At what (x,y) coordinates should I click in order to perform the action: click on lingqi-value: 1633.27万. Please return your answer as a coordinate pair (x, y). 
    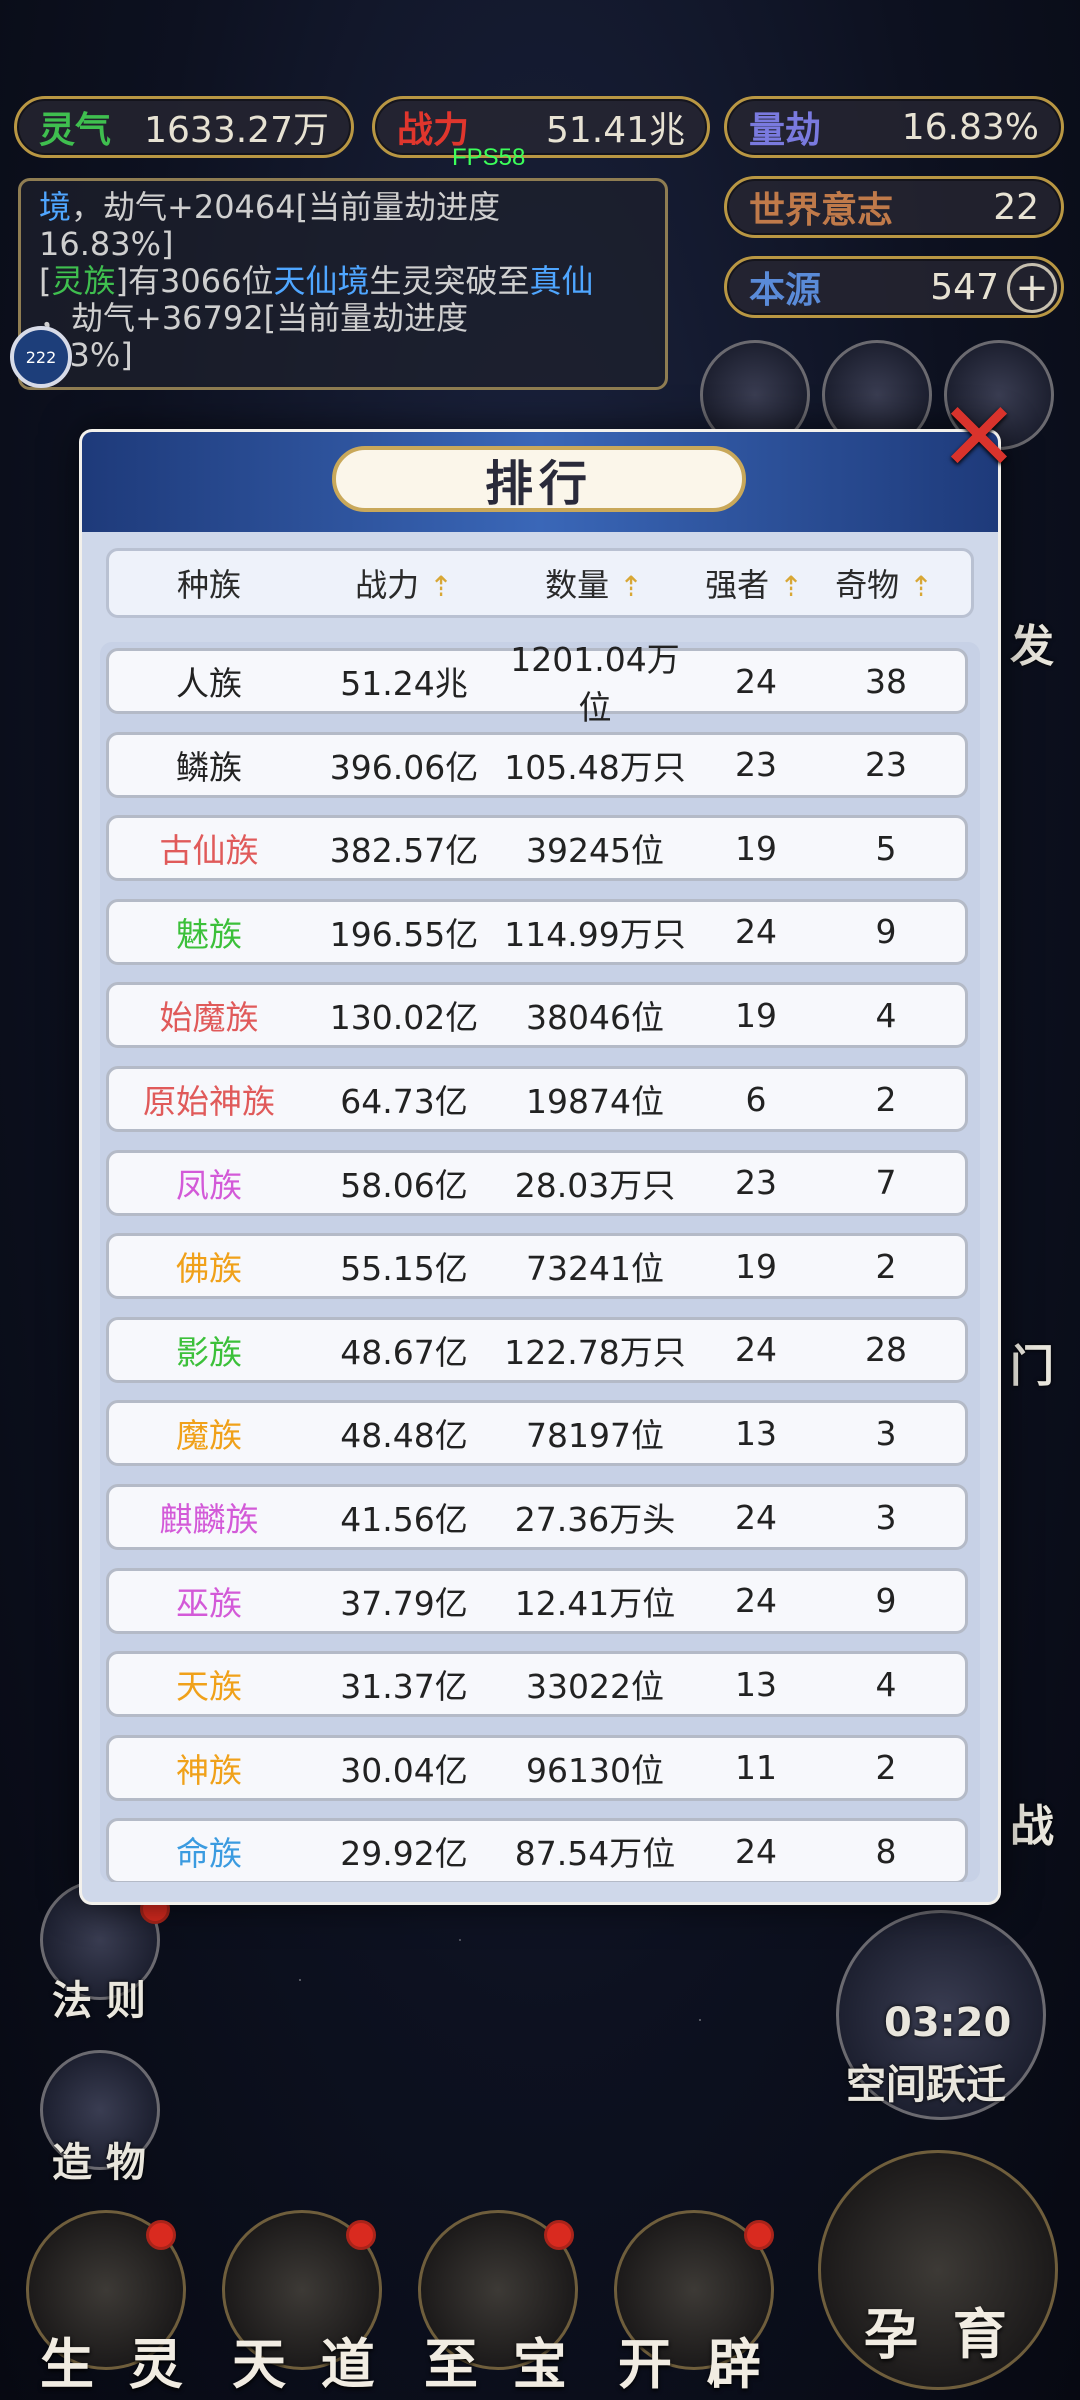
    Looking at the image, I should click on (236, 130).